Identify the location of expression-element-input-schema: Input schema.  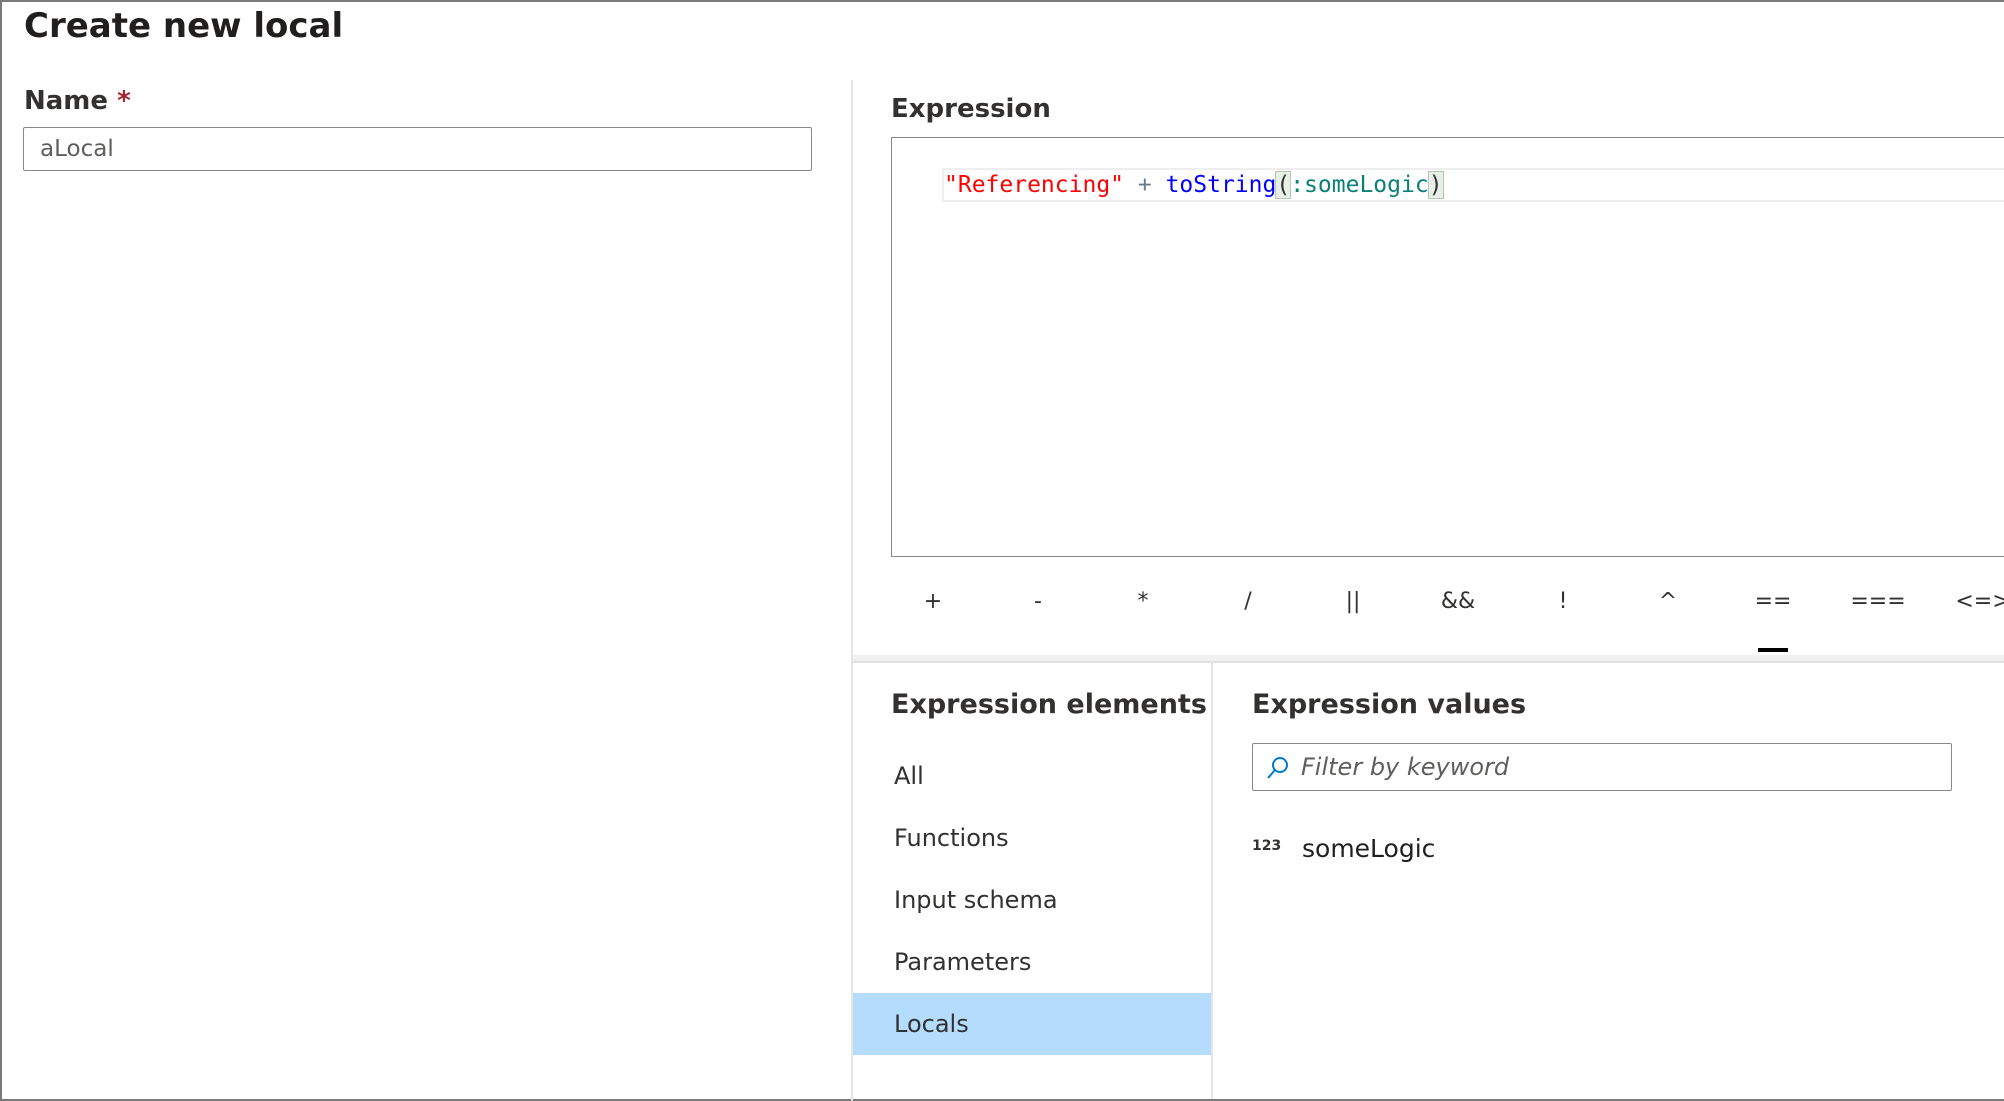
(1032, 900).